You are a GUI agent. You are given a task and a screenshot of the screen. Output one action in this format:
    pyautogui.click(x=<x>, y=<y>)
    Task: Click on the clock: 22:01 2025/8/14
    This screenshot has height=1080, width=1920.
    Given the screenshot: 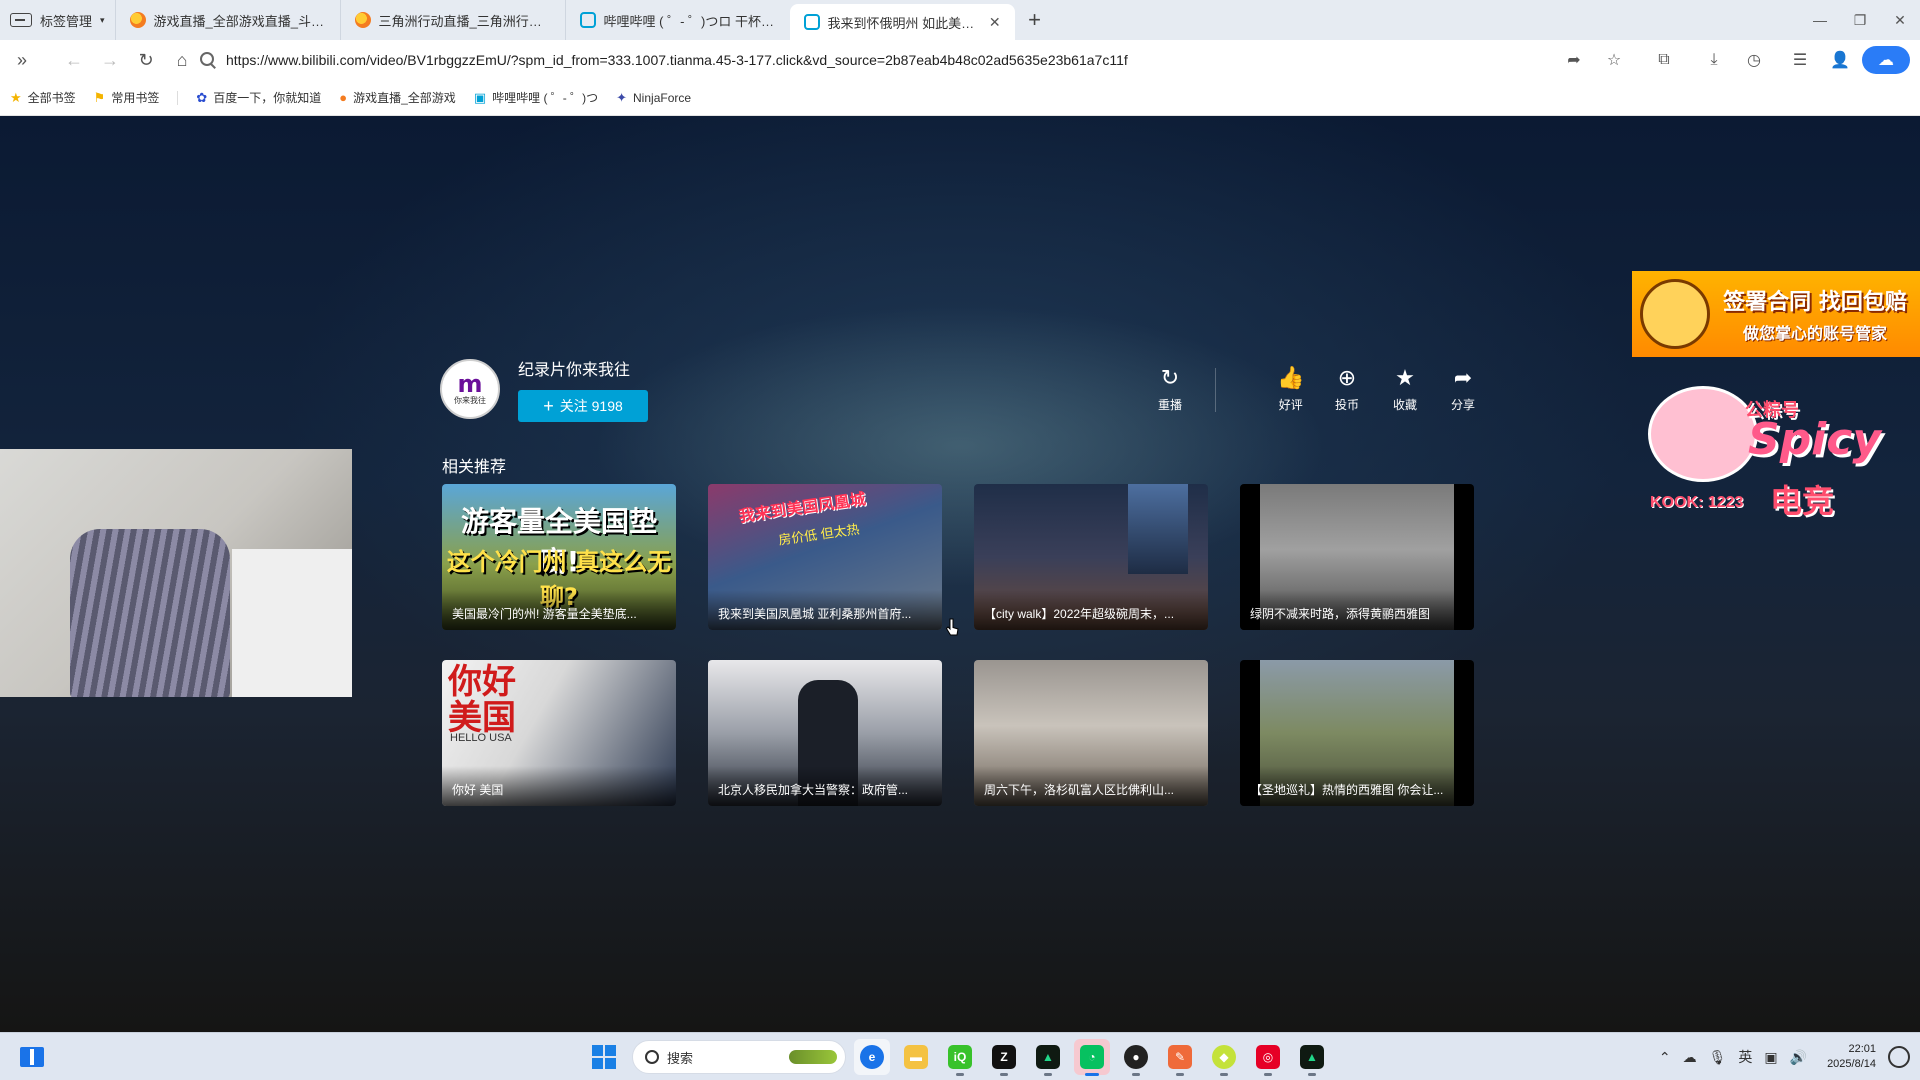 What is the action you would take?
    pyautogui.click(x=1851, y=1057)
    